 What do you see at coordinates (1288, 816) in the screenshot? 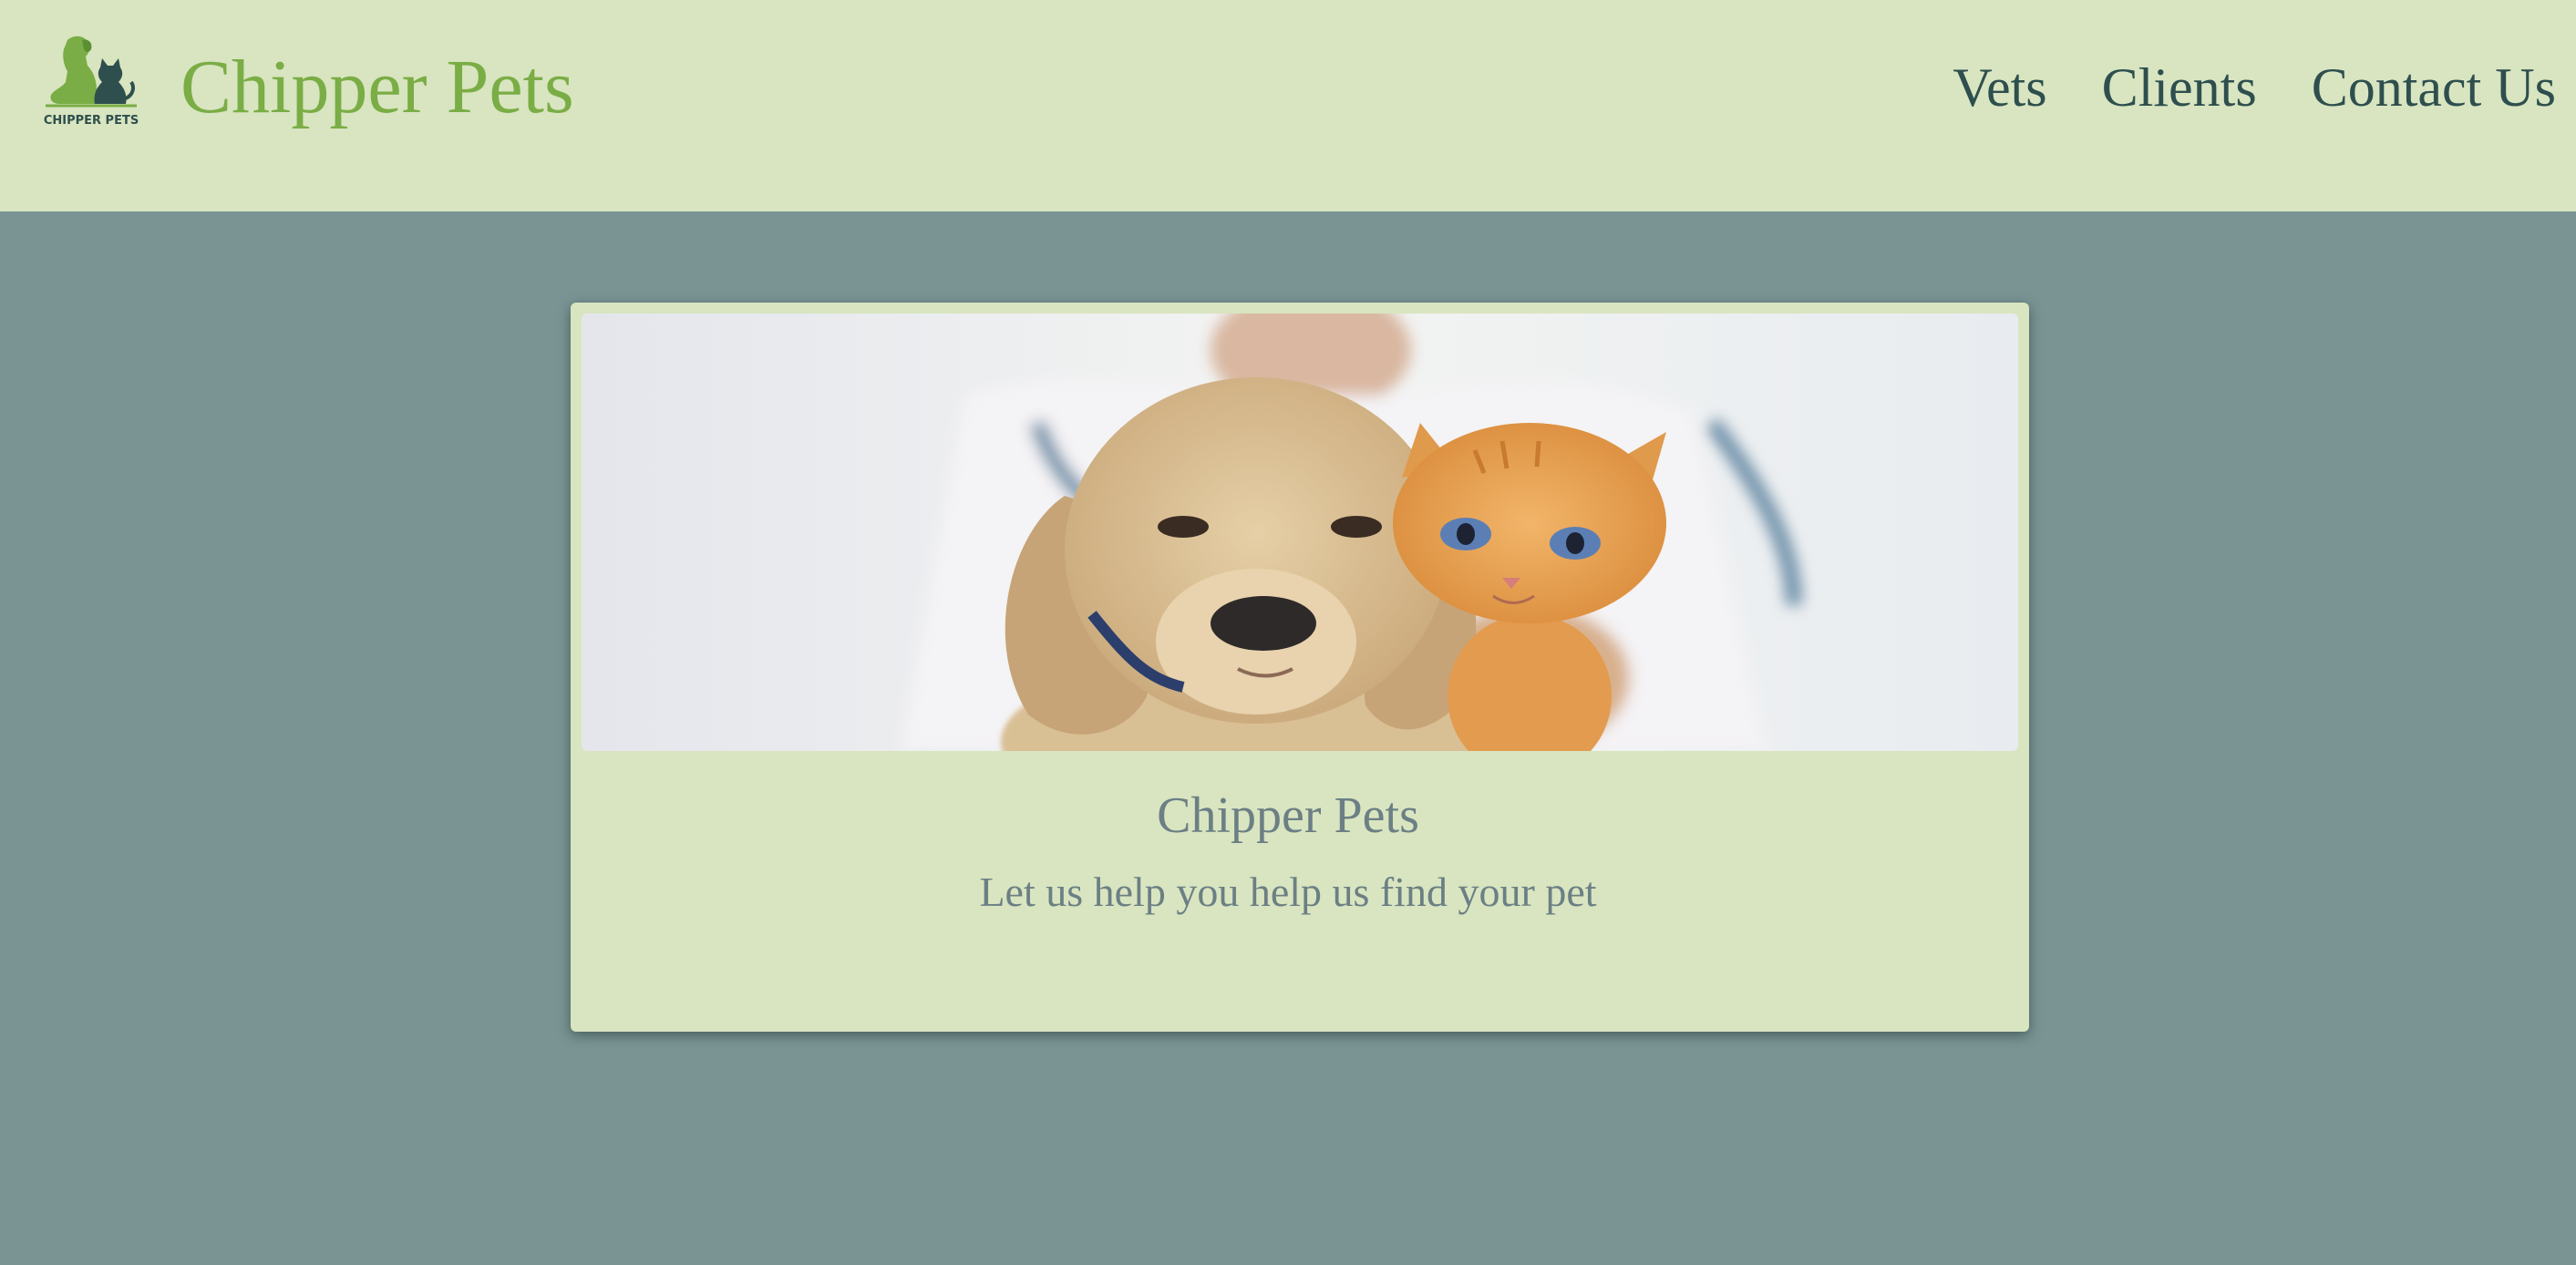
I see `card-title: Chipper Pets` at bounding box center [1288, 816].